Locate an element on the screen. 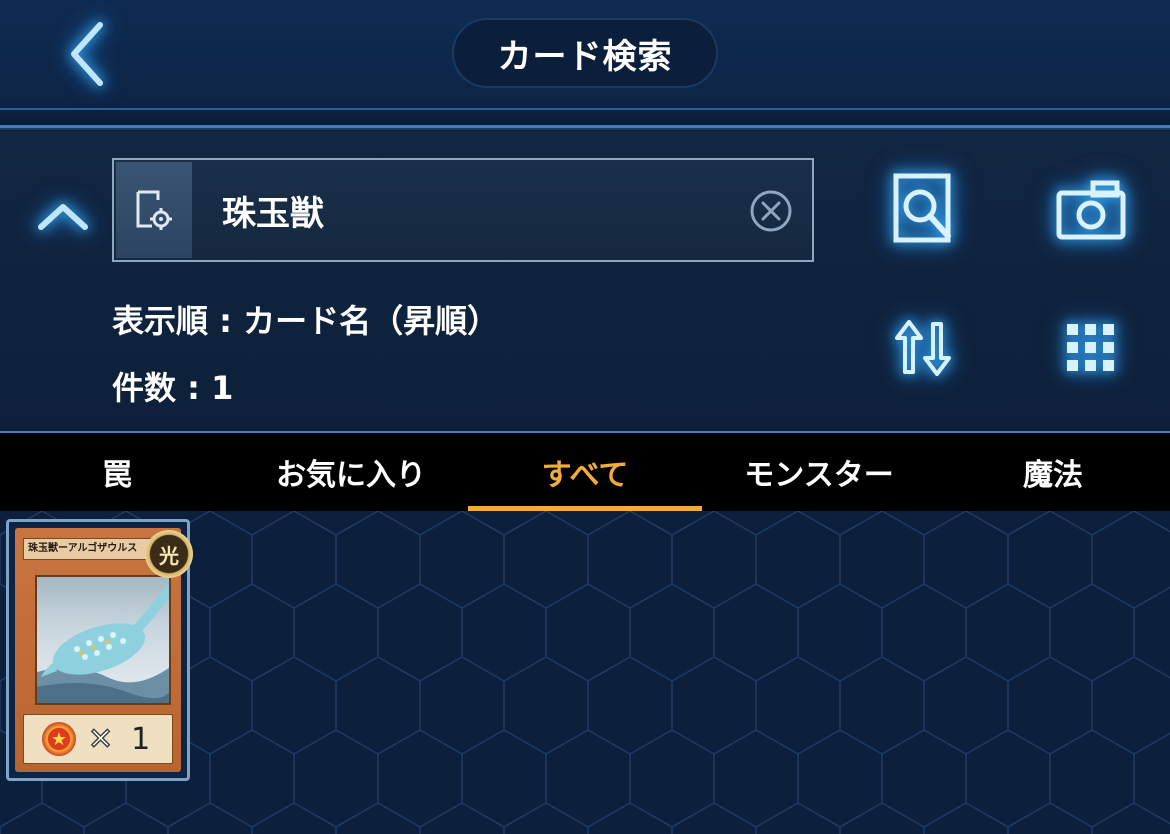  detail-search-button is located at coordinates (923, 210).